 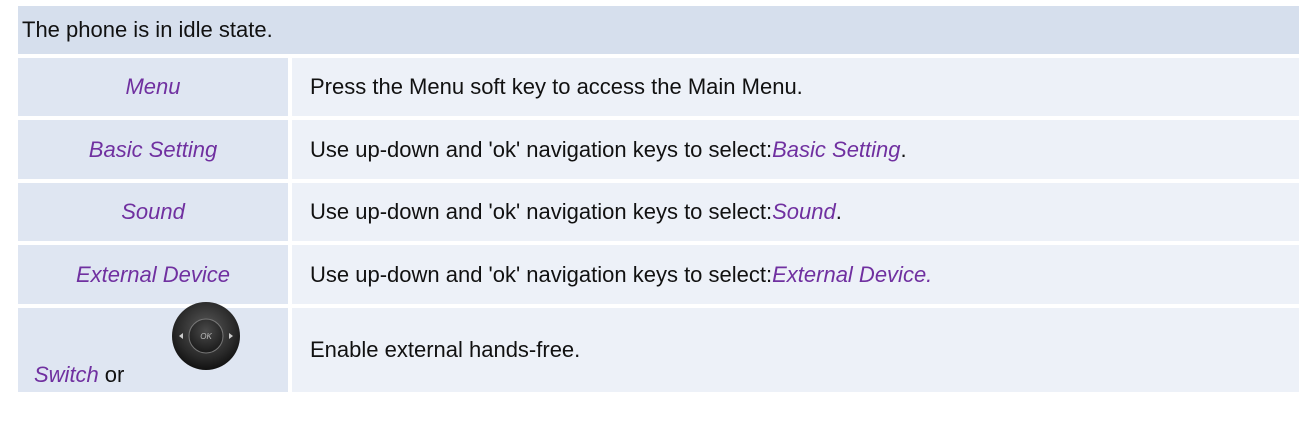 I want to click on step-key-sound: Sound, so click(x=153, y=212).